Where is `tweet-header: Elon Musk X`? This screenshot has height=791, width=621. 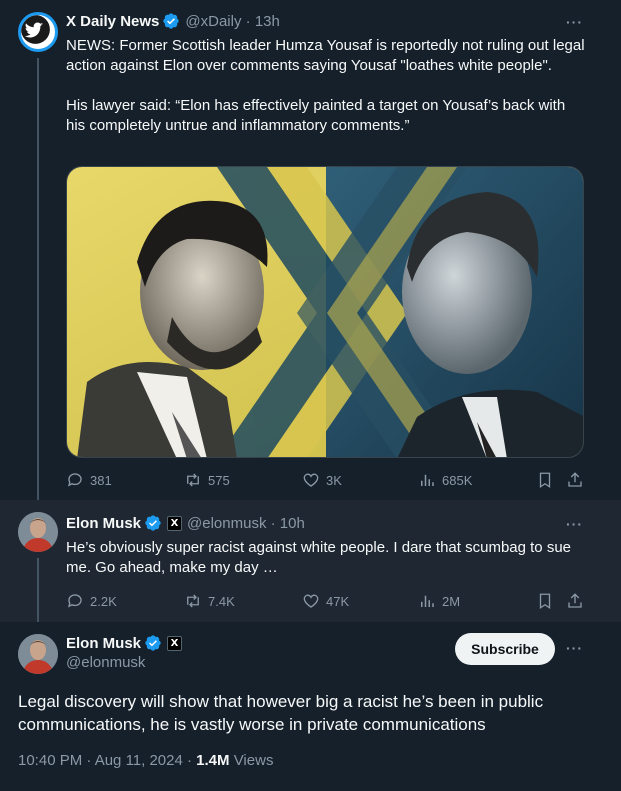
tweet-header: Elon Musk X is located at coordinates (124, 643).